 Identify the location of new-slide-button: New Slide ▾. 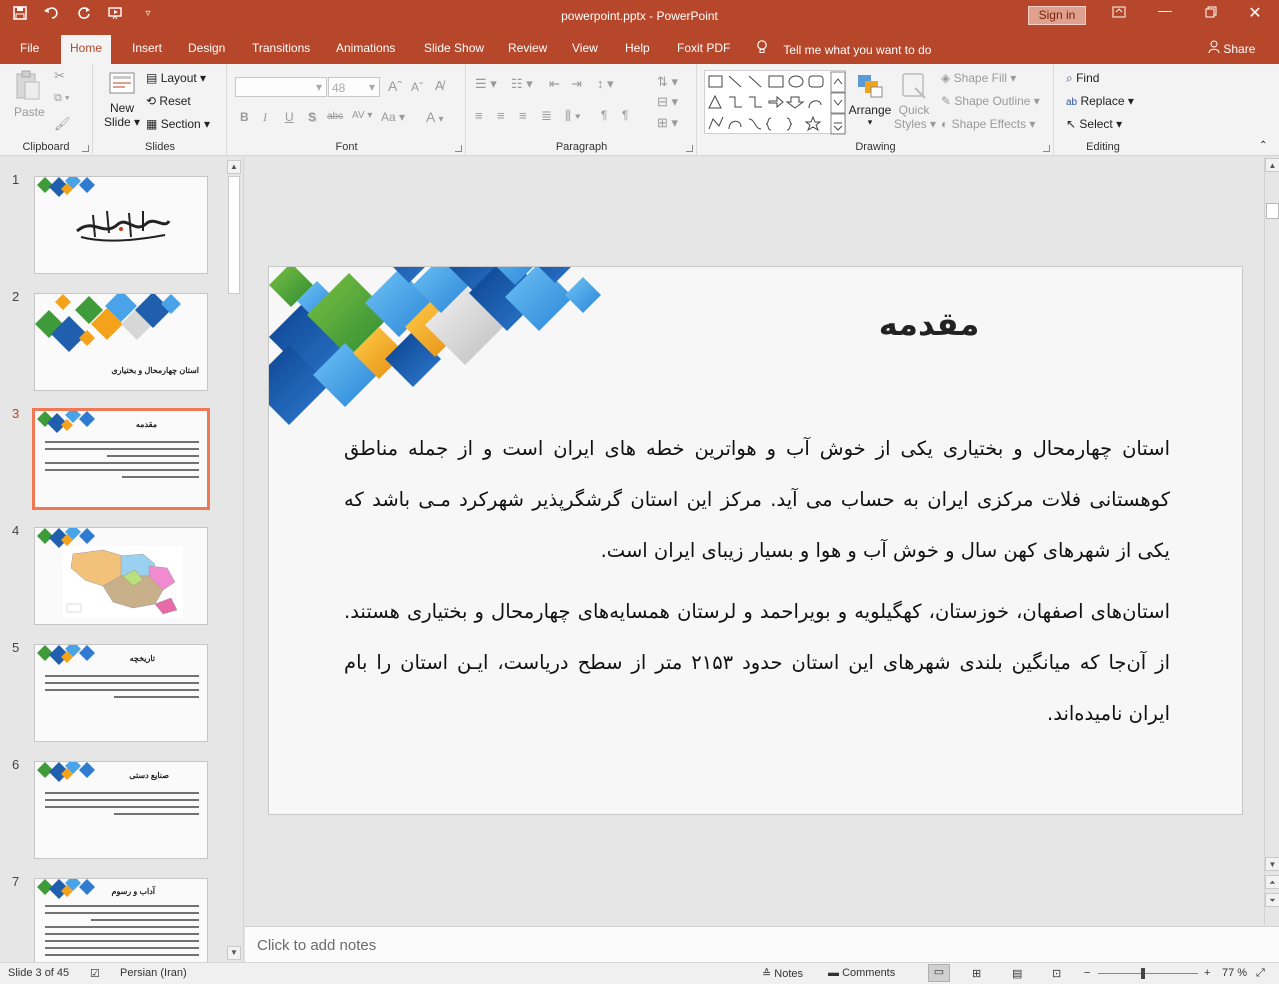
(122, 99).